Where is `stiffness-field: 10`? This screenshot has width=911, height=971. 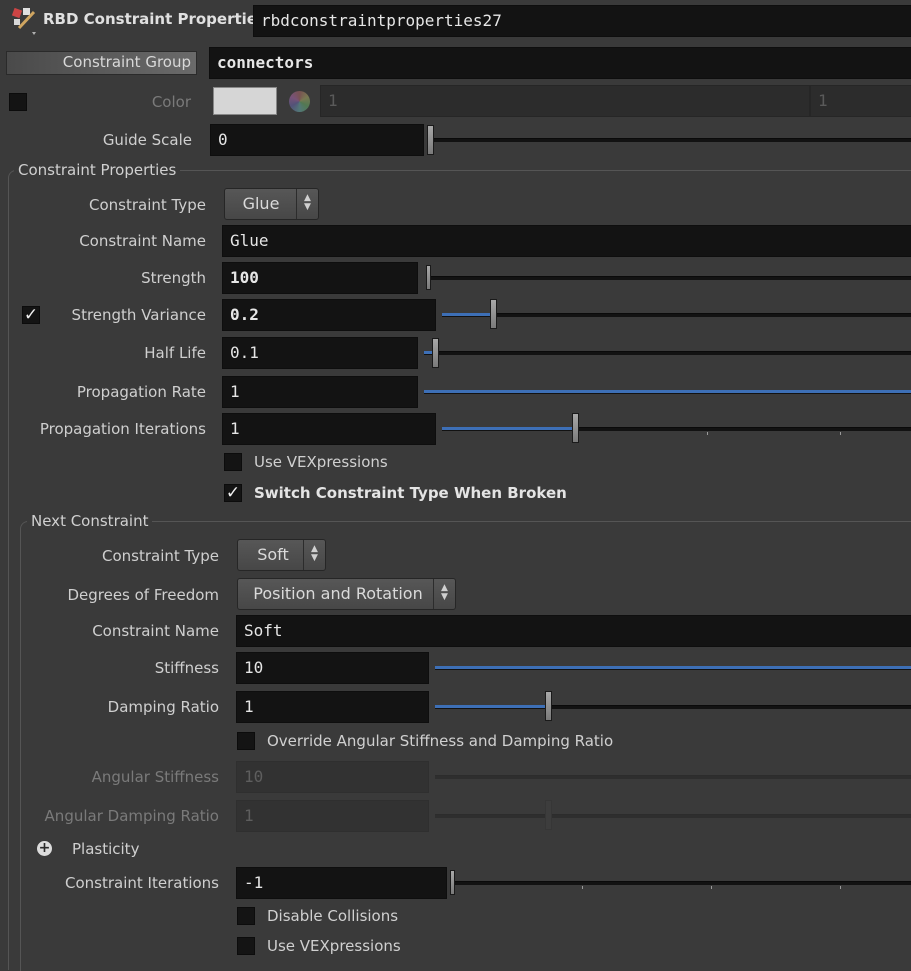 stiffness-field: 10 is located at coordinates (332, 668).